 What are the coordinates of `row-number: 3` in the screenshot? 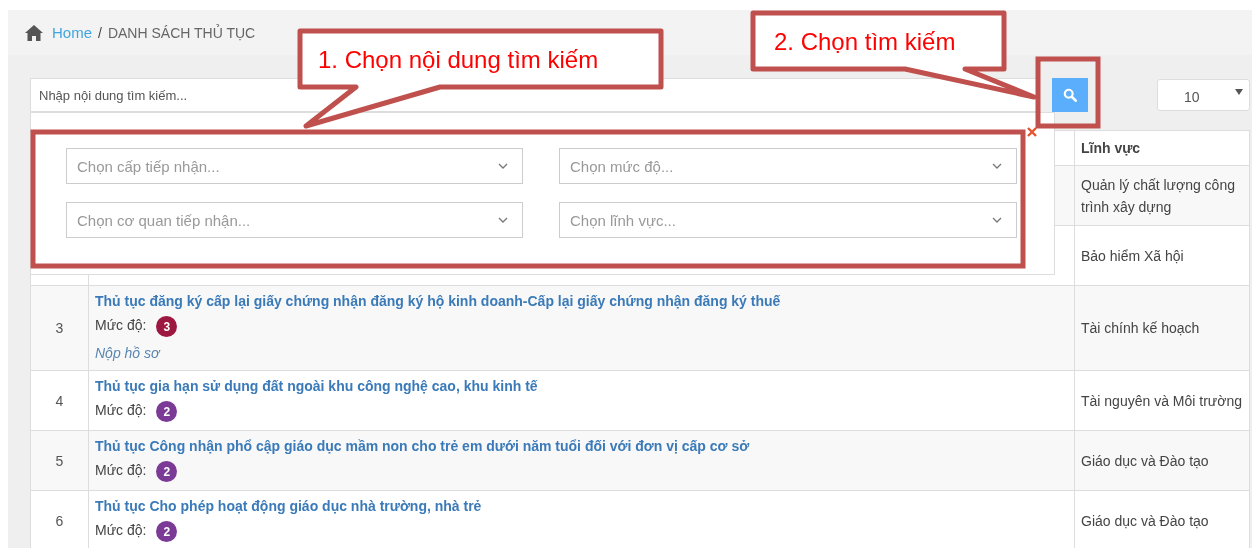 It's located at (59, 328).